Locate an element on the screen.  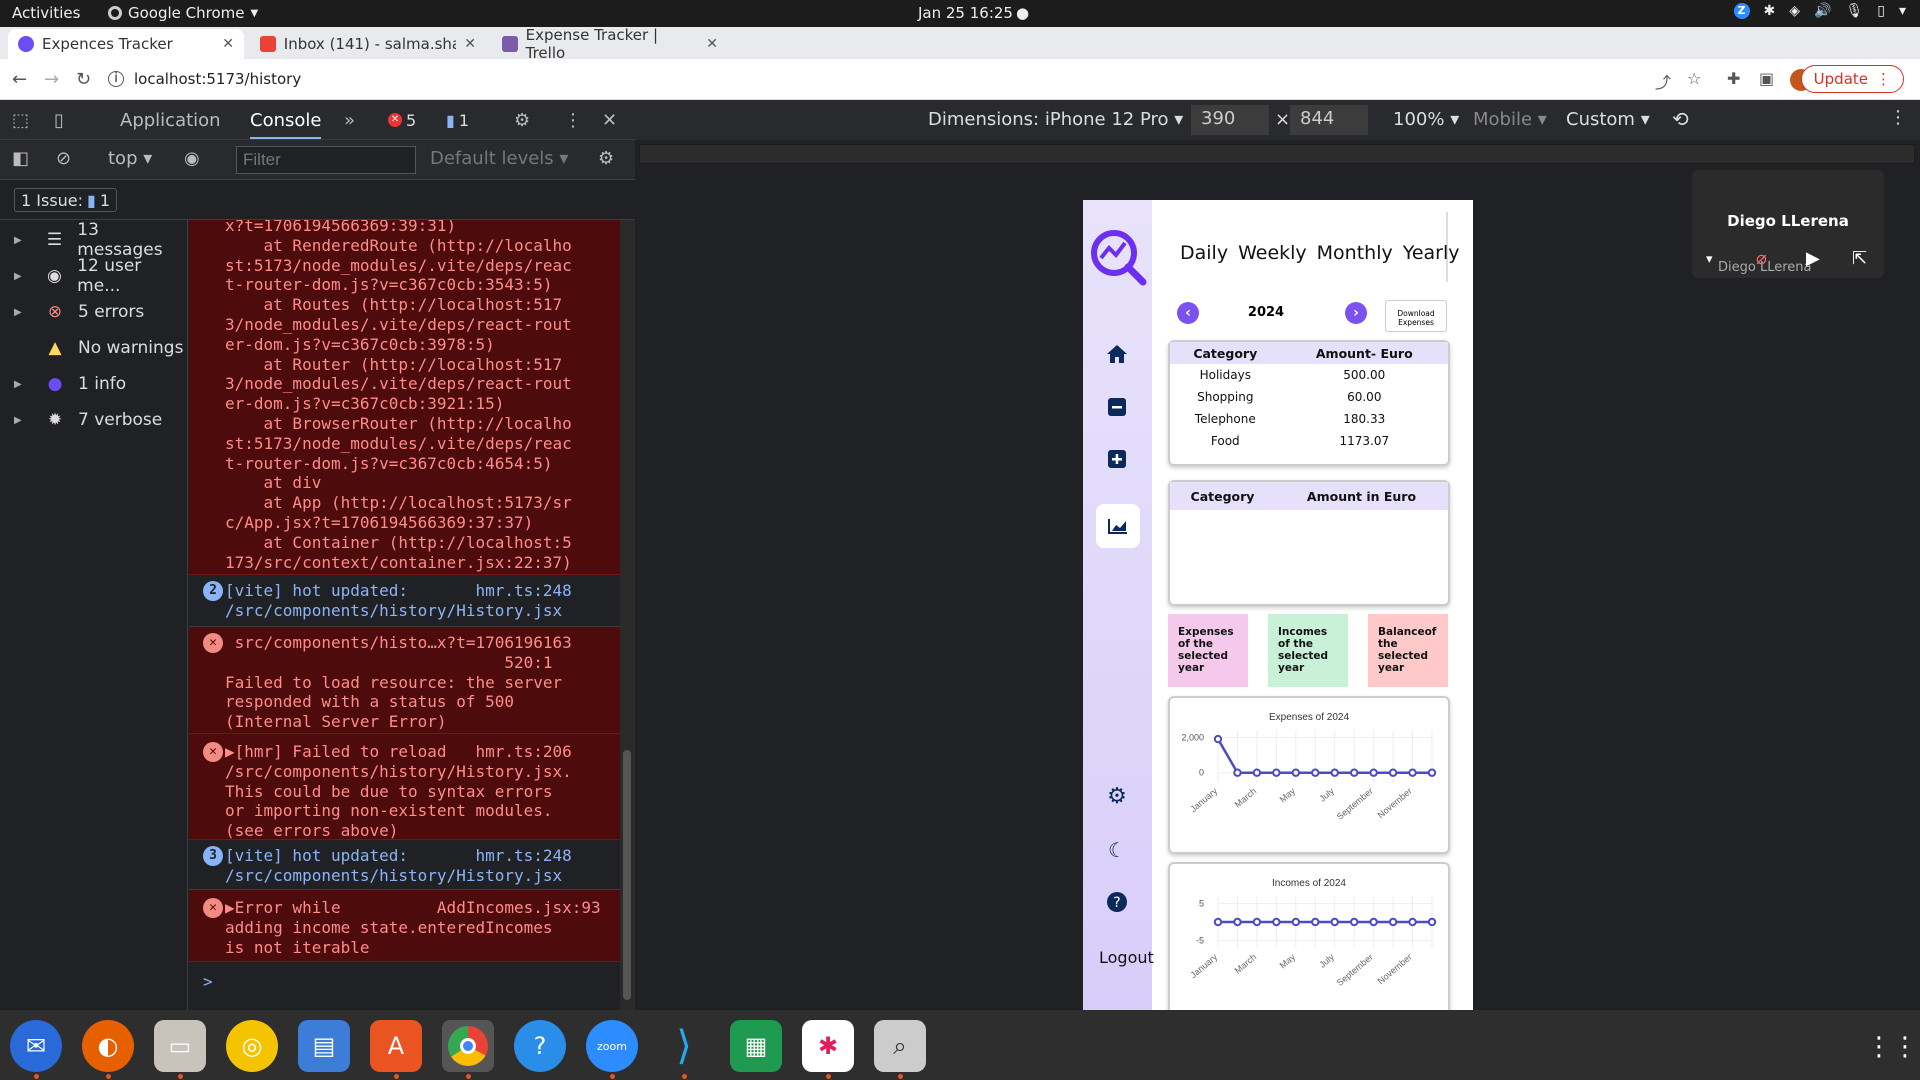
power-menu-icon: ▾ is located at coordinates (1902, 11).